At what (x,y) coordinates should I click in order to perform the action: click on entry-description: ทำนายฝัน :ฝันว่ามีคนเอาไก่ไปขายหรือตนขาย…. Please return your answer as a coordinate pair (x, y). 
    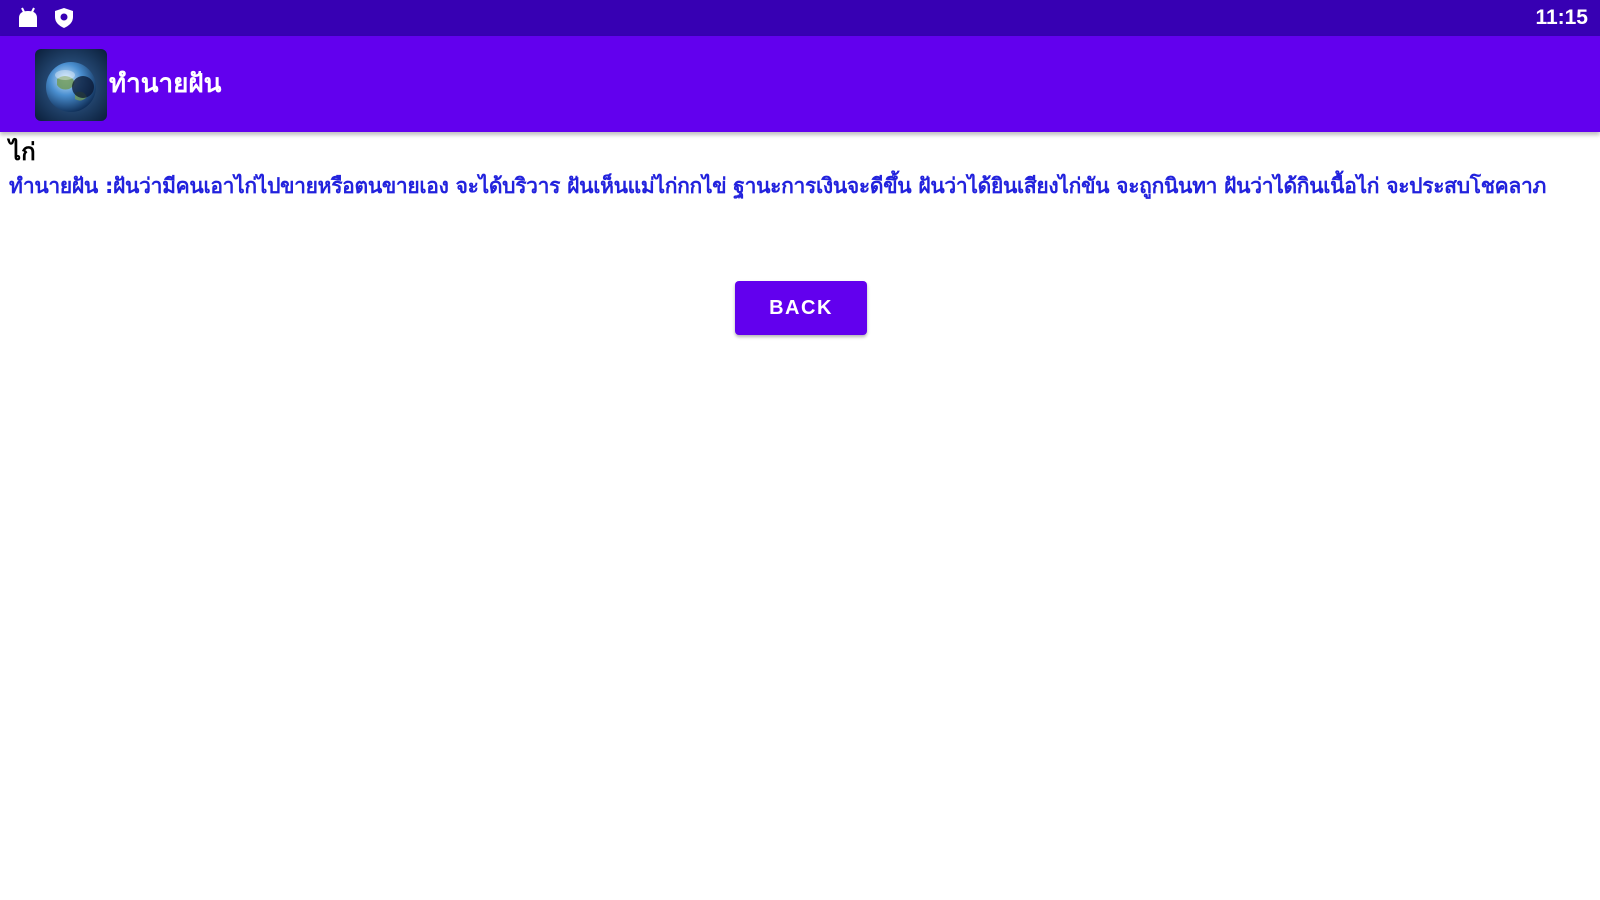
    Looking at the image, I should click on (778, 186).